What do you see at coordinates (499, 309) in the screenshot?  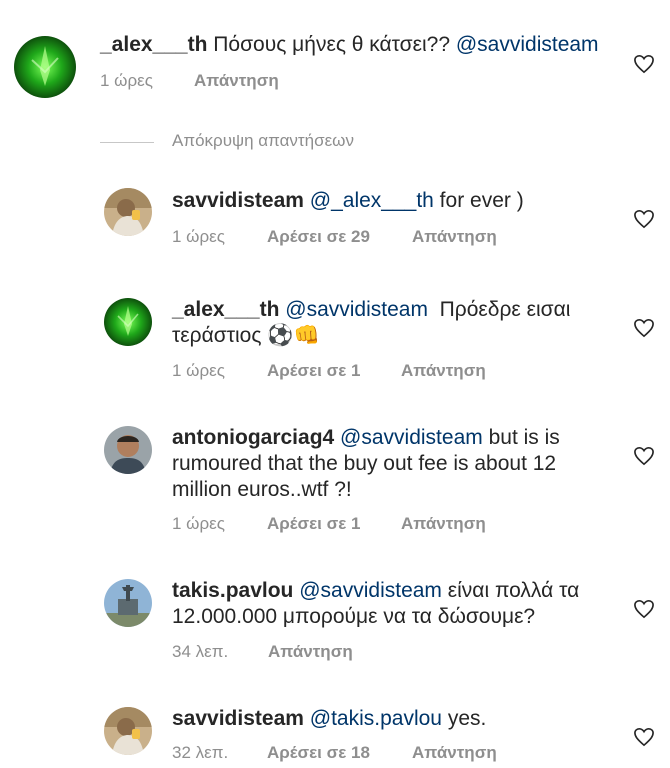 I see `comment-body: Πρόεδρε εισαι` at bounding box center [499, 309].